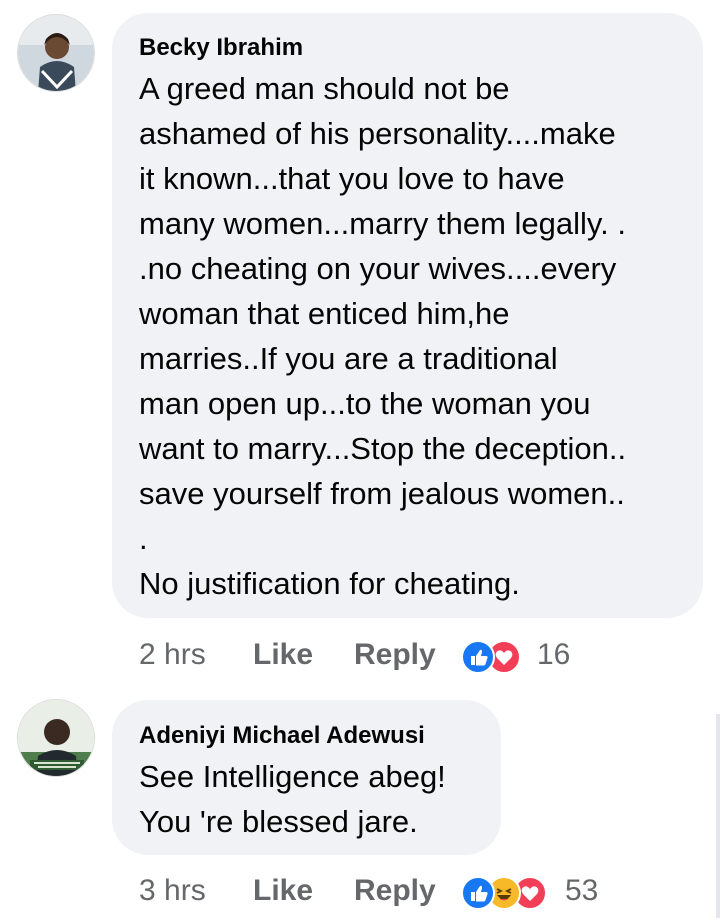 This screenshot has height=918, width=720. I want to click on comment-text-line: many women...marry them legally. ., so click(382, 223).